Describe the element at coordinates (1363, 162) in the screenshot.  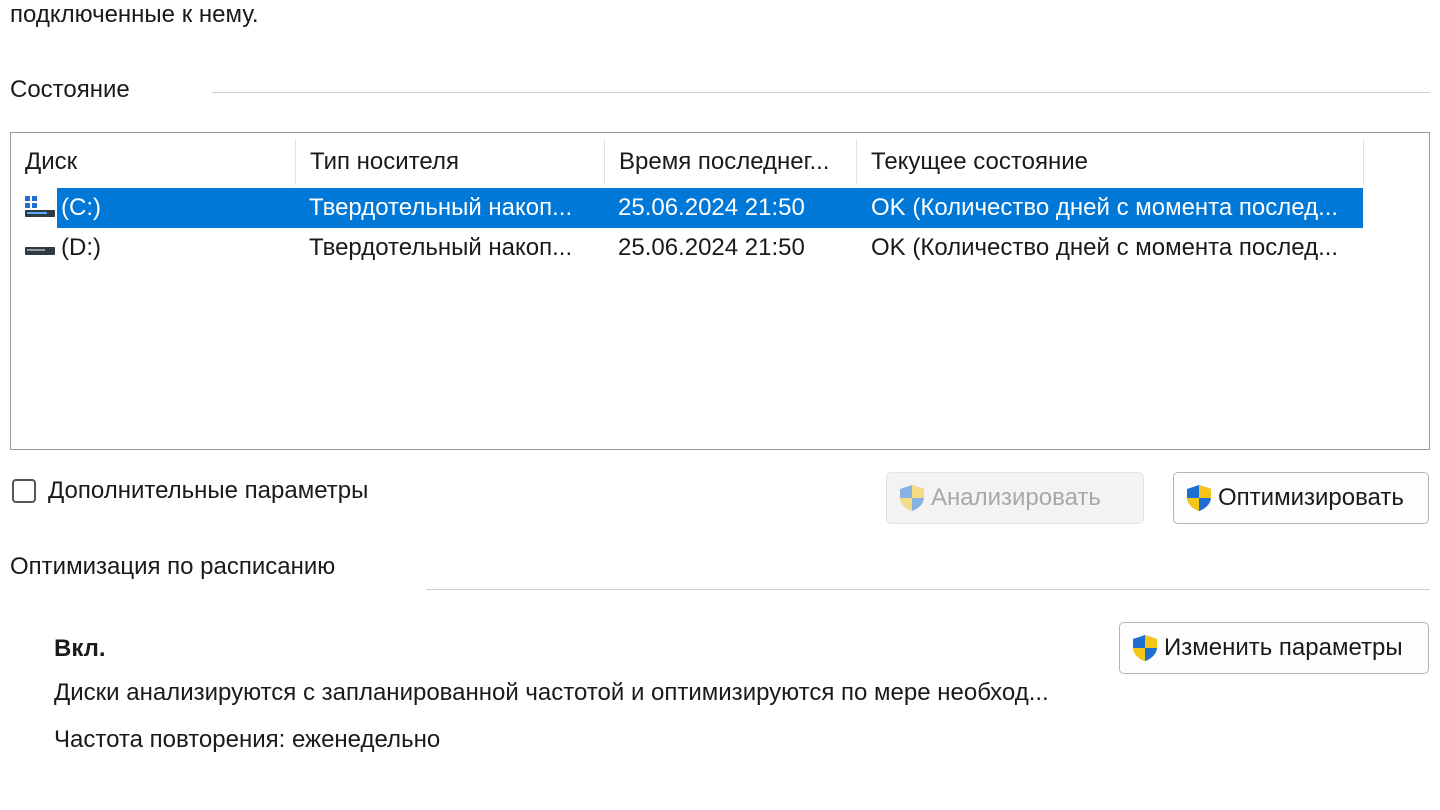
I see `column-separator` at that location.